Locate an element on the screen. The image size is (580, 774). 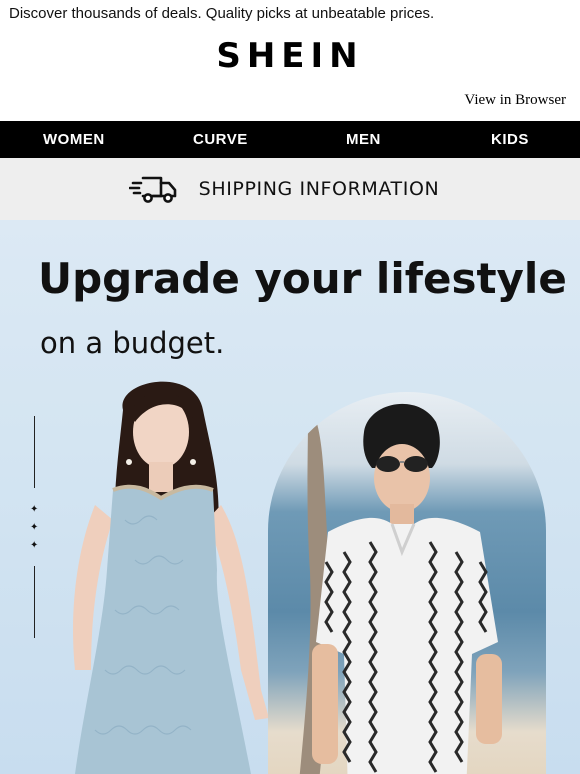
shipping-information-label: SHIPPING INFORMATION is located at coordinates (319, 189).